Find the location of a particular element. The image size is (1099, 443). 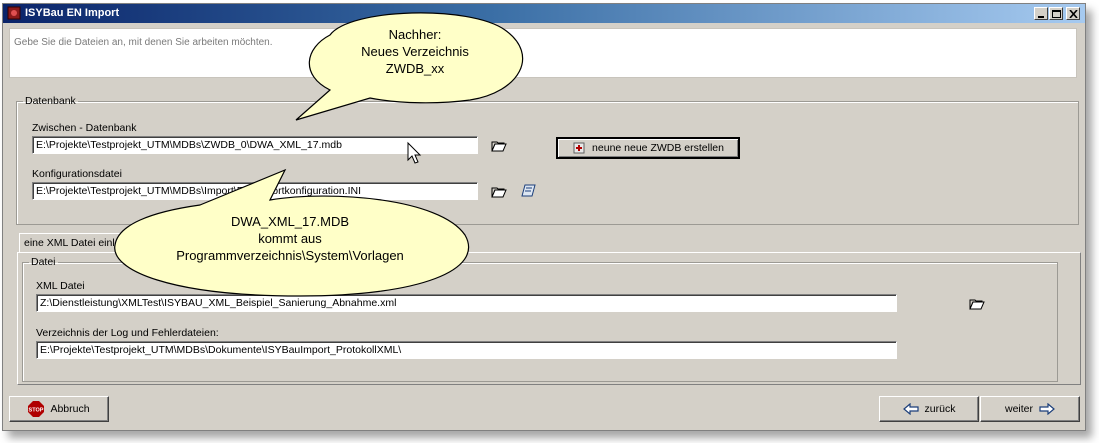

tab-label: eine XML Datei einlesen is located at coordinates (81, 243).